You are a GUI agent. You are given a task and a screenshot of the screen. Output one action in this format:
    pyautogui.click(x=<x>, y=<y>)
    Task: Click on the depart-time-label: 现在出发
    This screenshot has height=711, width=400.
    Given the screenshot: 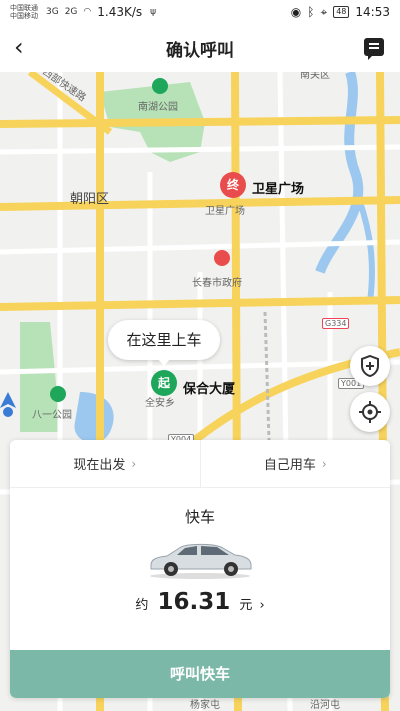 What is the action you would take?
    pyautogui.click(x=99, y=465)
    